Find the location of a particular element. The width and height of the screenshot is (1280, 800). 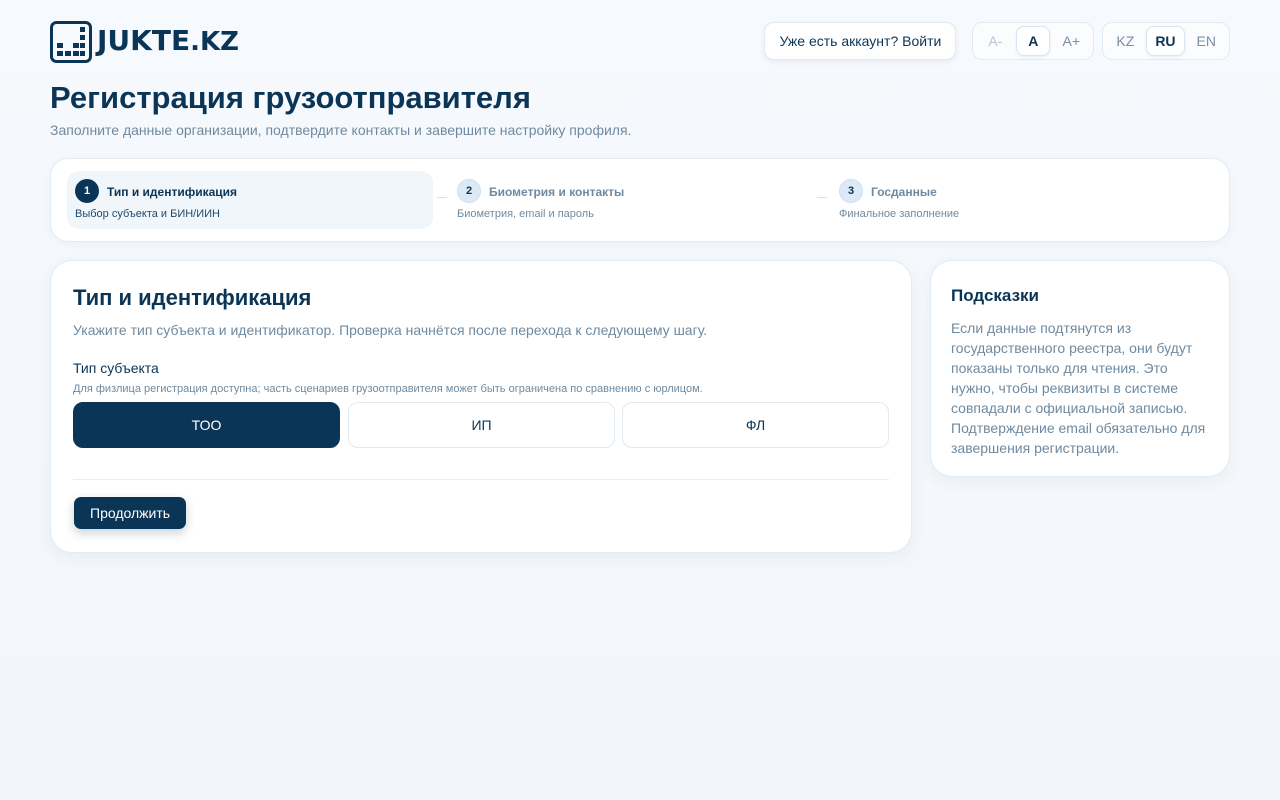

logo-icon is located at coordinates (71, 41).